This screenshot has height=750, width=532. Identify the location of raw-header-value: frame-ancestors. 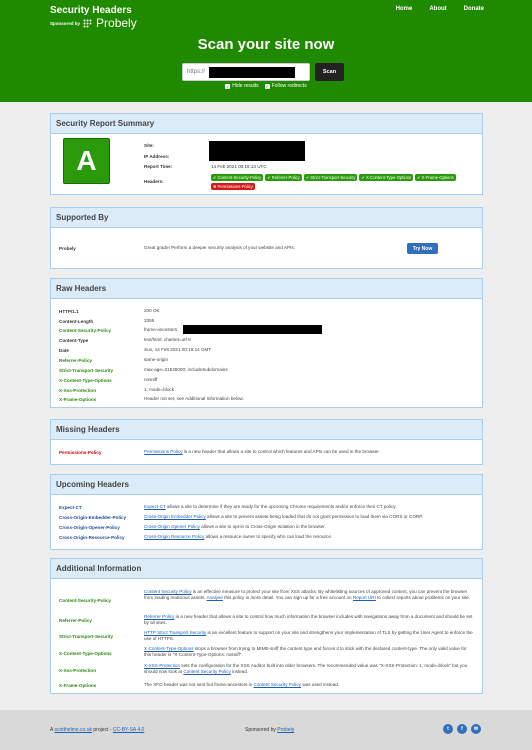
(161, 329).